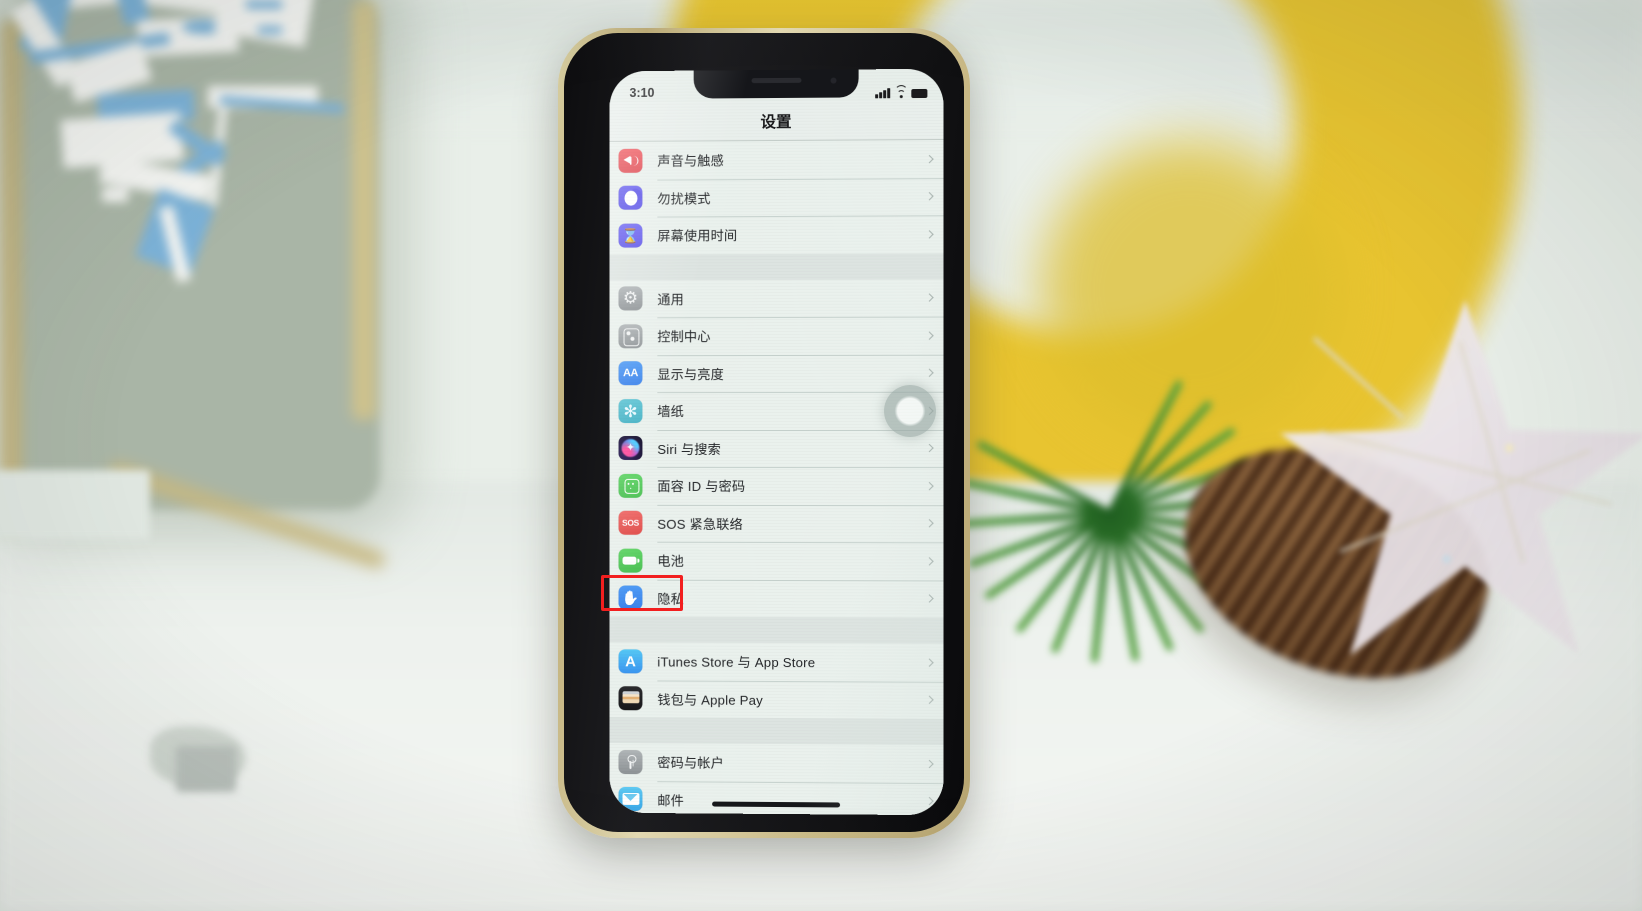 This screenshot has width=1642, height=911. I want to click on settings-row-do-not-disturb: 勿扰模式, so click(776, 197).